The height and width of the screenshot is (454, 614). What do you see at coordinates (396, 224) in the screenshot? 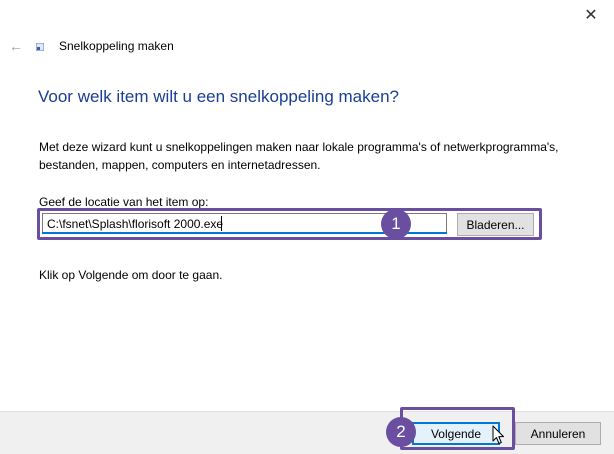
I see `step-badge-1: 1` at bounding box center [396, 224].